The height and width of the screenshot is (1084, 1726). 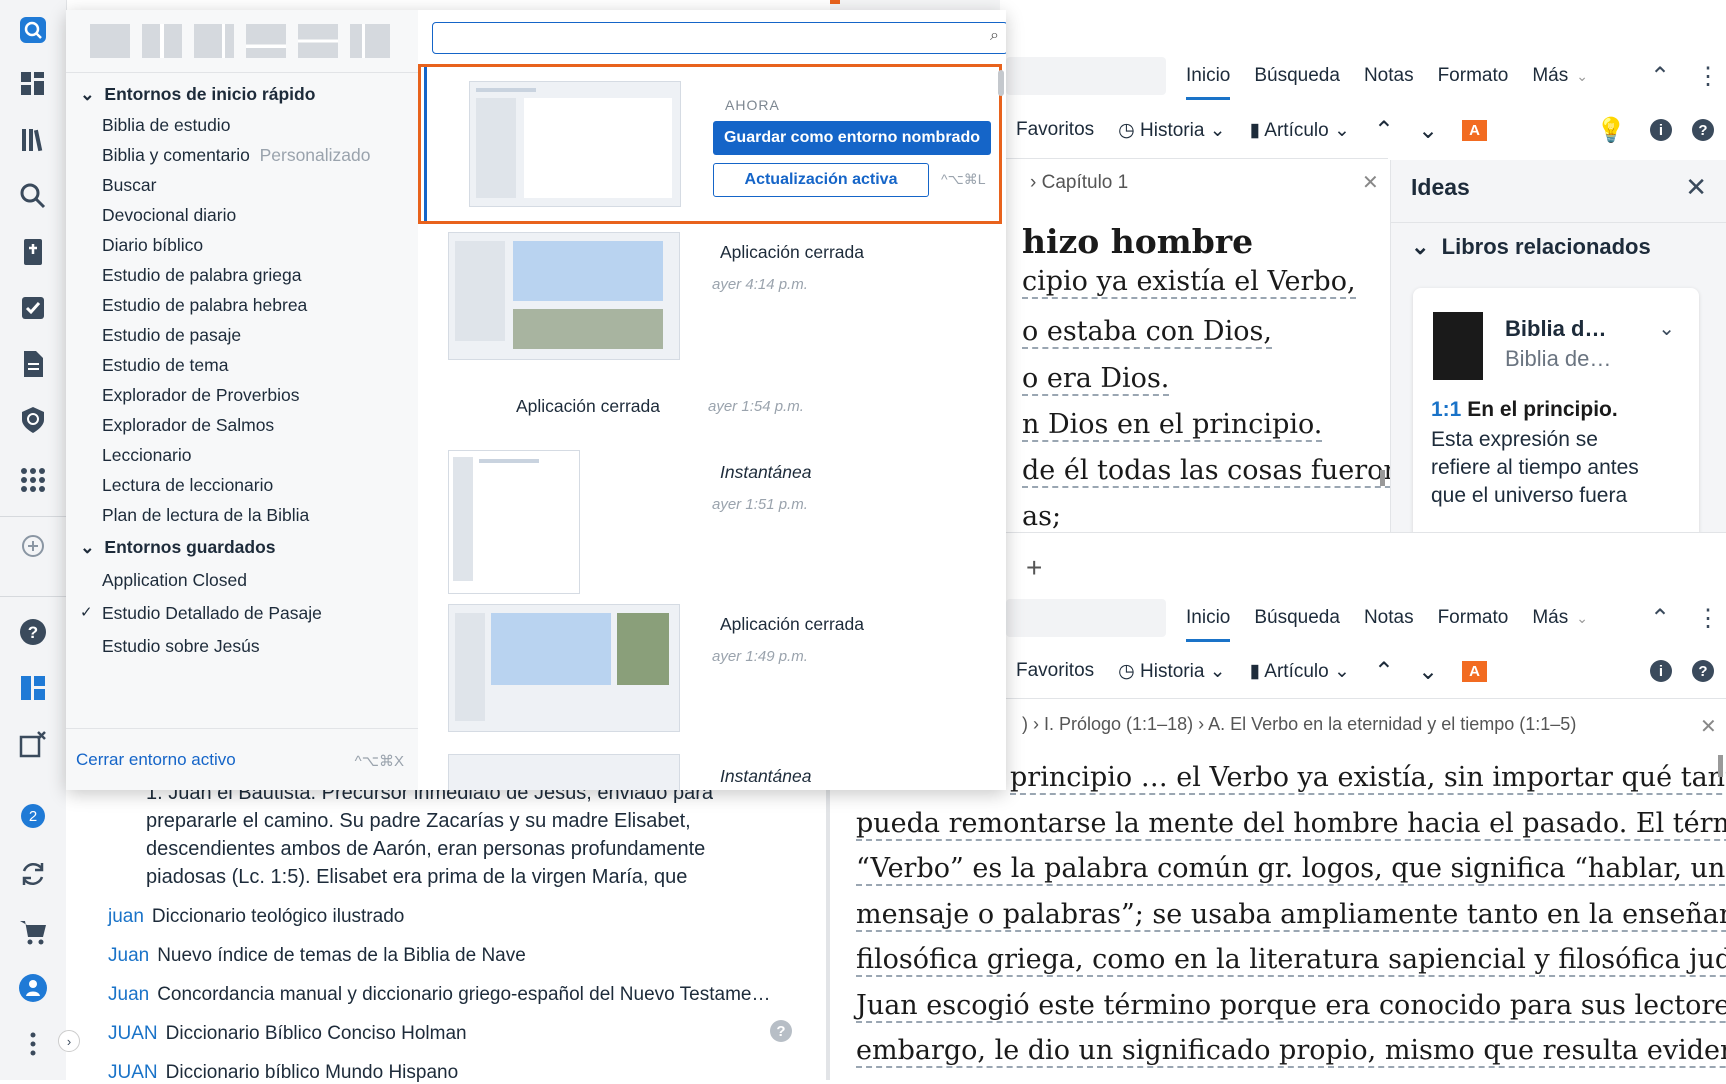 I want to click on saved-item: Application Closed, so click(x=174, y=580).